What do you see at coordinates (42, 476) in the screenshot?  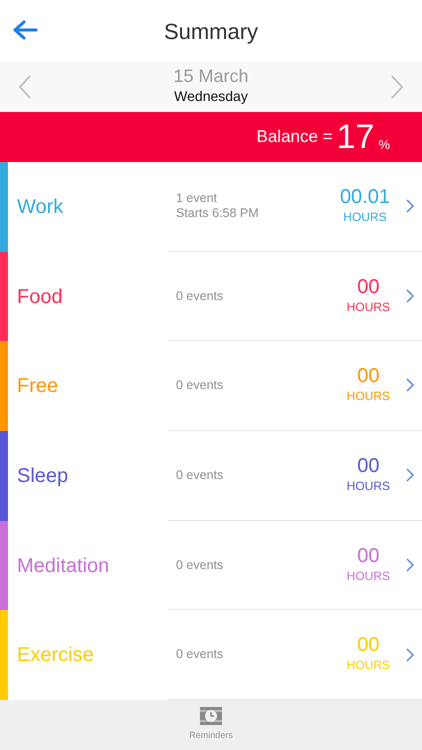 I see `category-name: Sleep` at bounding box center [42, 476].